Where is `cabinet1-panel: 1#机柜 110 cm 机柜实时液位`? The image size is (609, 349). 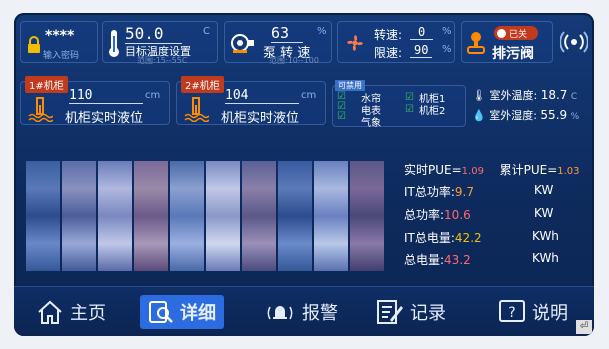
cabinet1-panel: 1#机柜 110 cm 机柜实时液位 is located at coordinates (95, 101).